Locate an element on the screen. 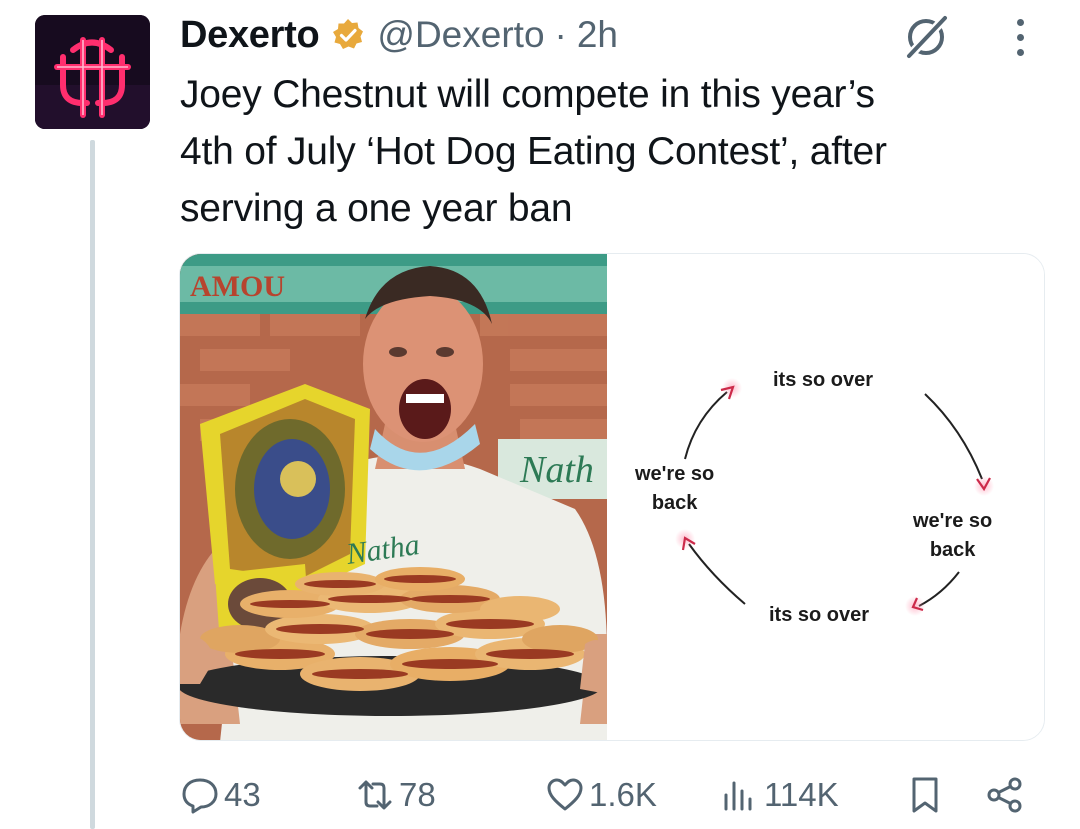 The image size is (1080, 829). meme-label-bottom: its so over is located at coordinates (819, 615).